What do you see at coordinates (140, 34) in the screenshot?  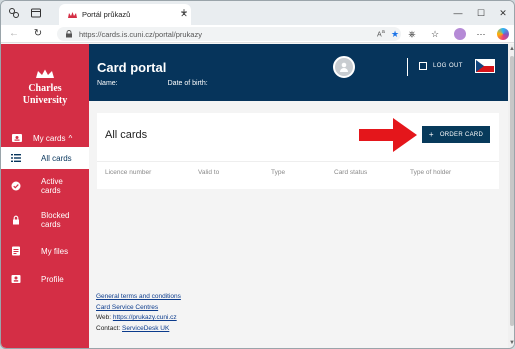 I see `url-text: https://cards.is.cuni.cz/portal/prukazy` at bounding box center [140, 34].